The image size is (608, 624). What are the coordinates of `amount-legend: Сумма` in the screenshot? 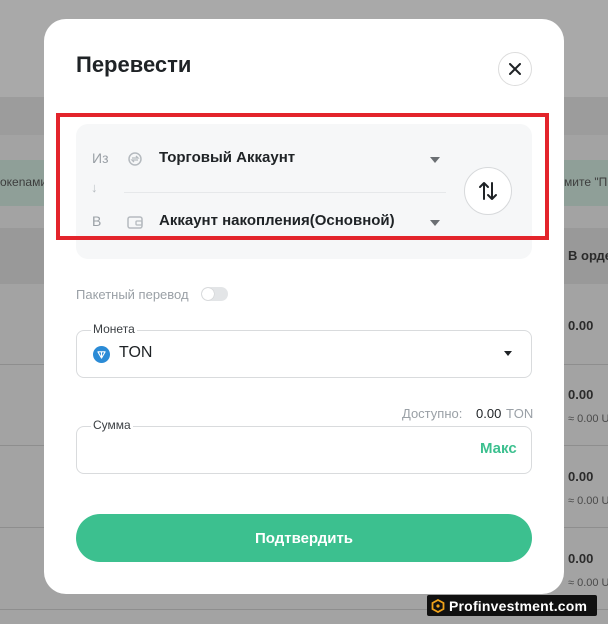 It's located at (112, 425).